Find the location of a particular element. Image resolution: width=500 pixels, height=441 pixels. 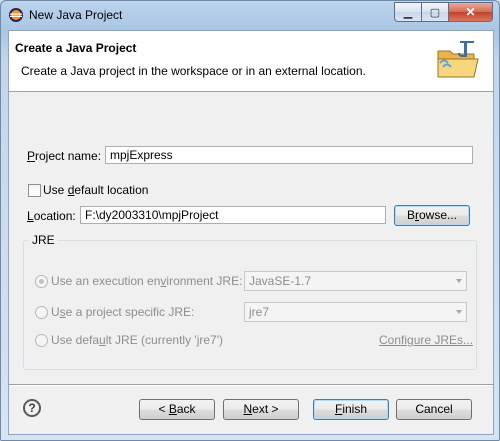

button-bar: ? < Back Next > Finish Cancel is located at coordinates (251, 410).